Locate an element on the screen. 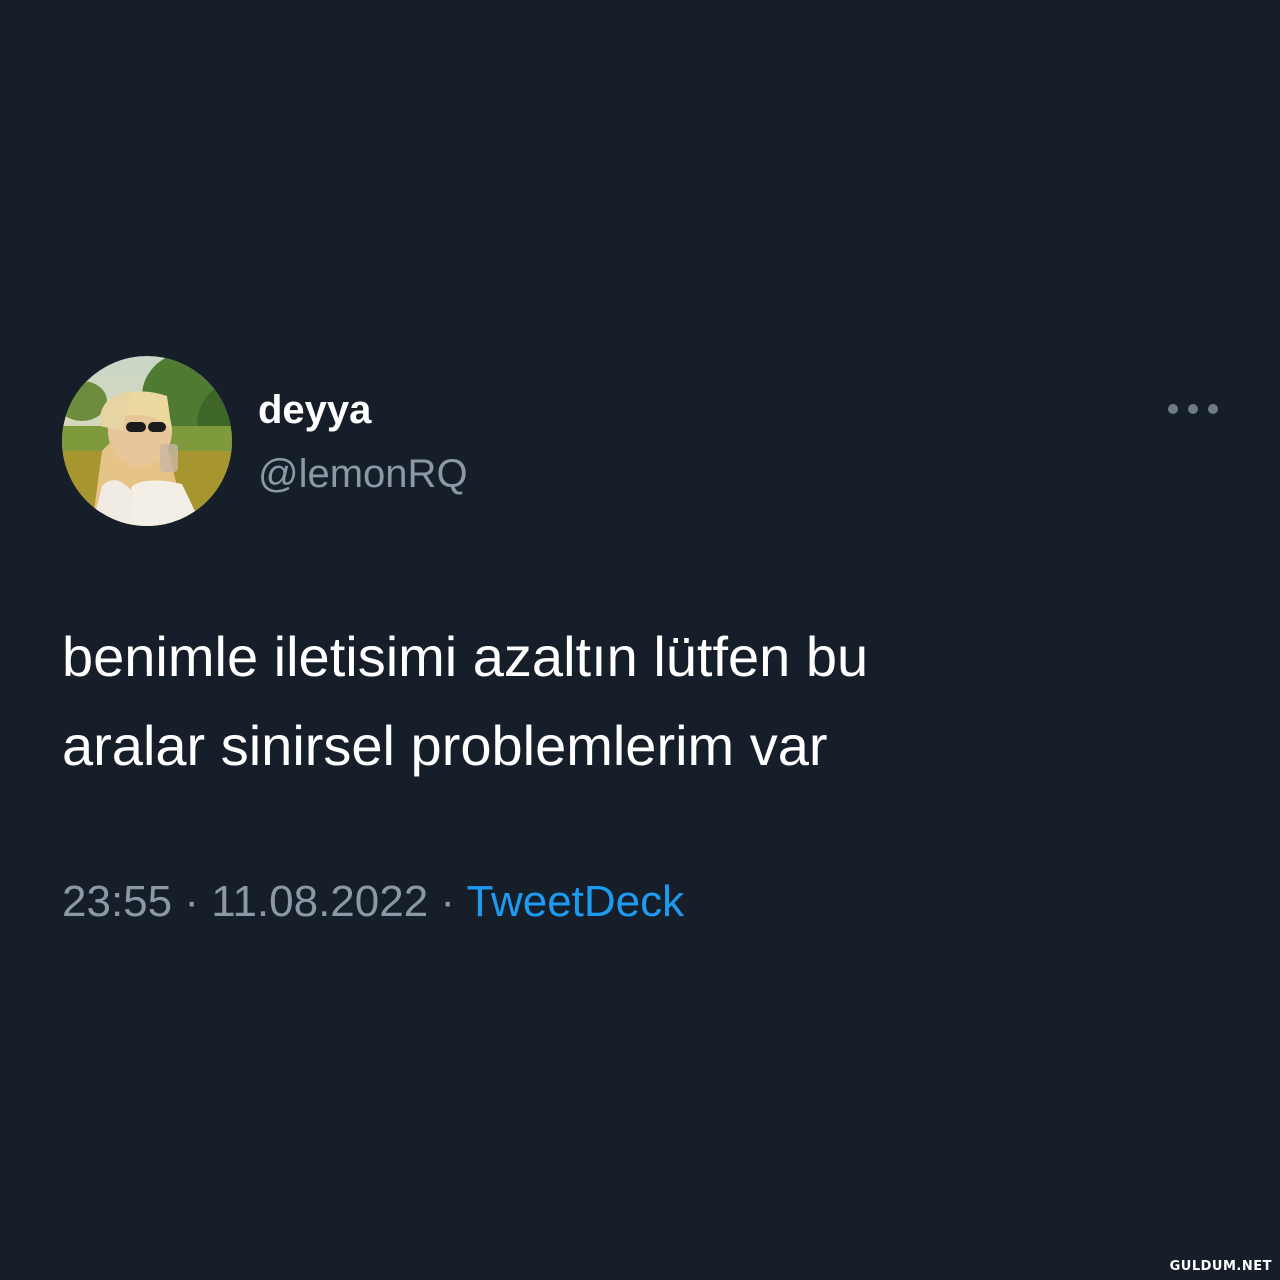 This screenshot has height=1280, width=1280. tweet-header: deyya @lemonRQ is located at coordinates (640, 441).